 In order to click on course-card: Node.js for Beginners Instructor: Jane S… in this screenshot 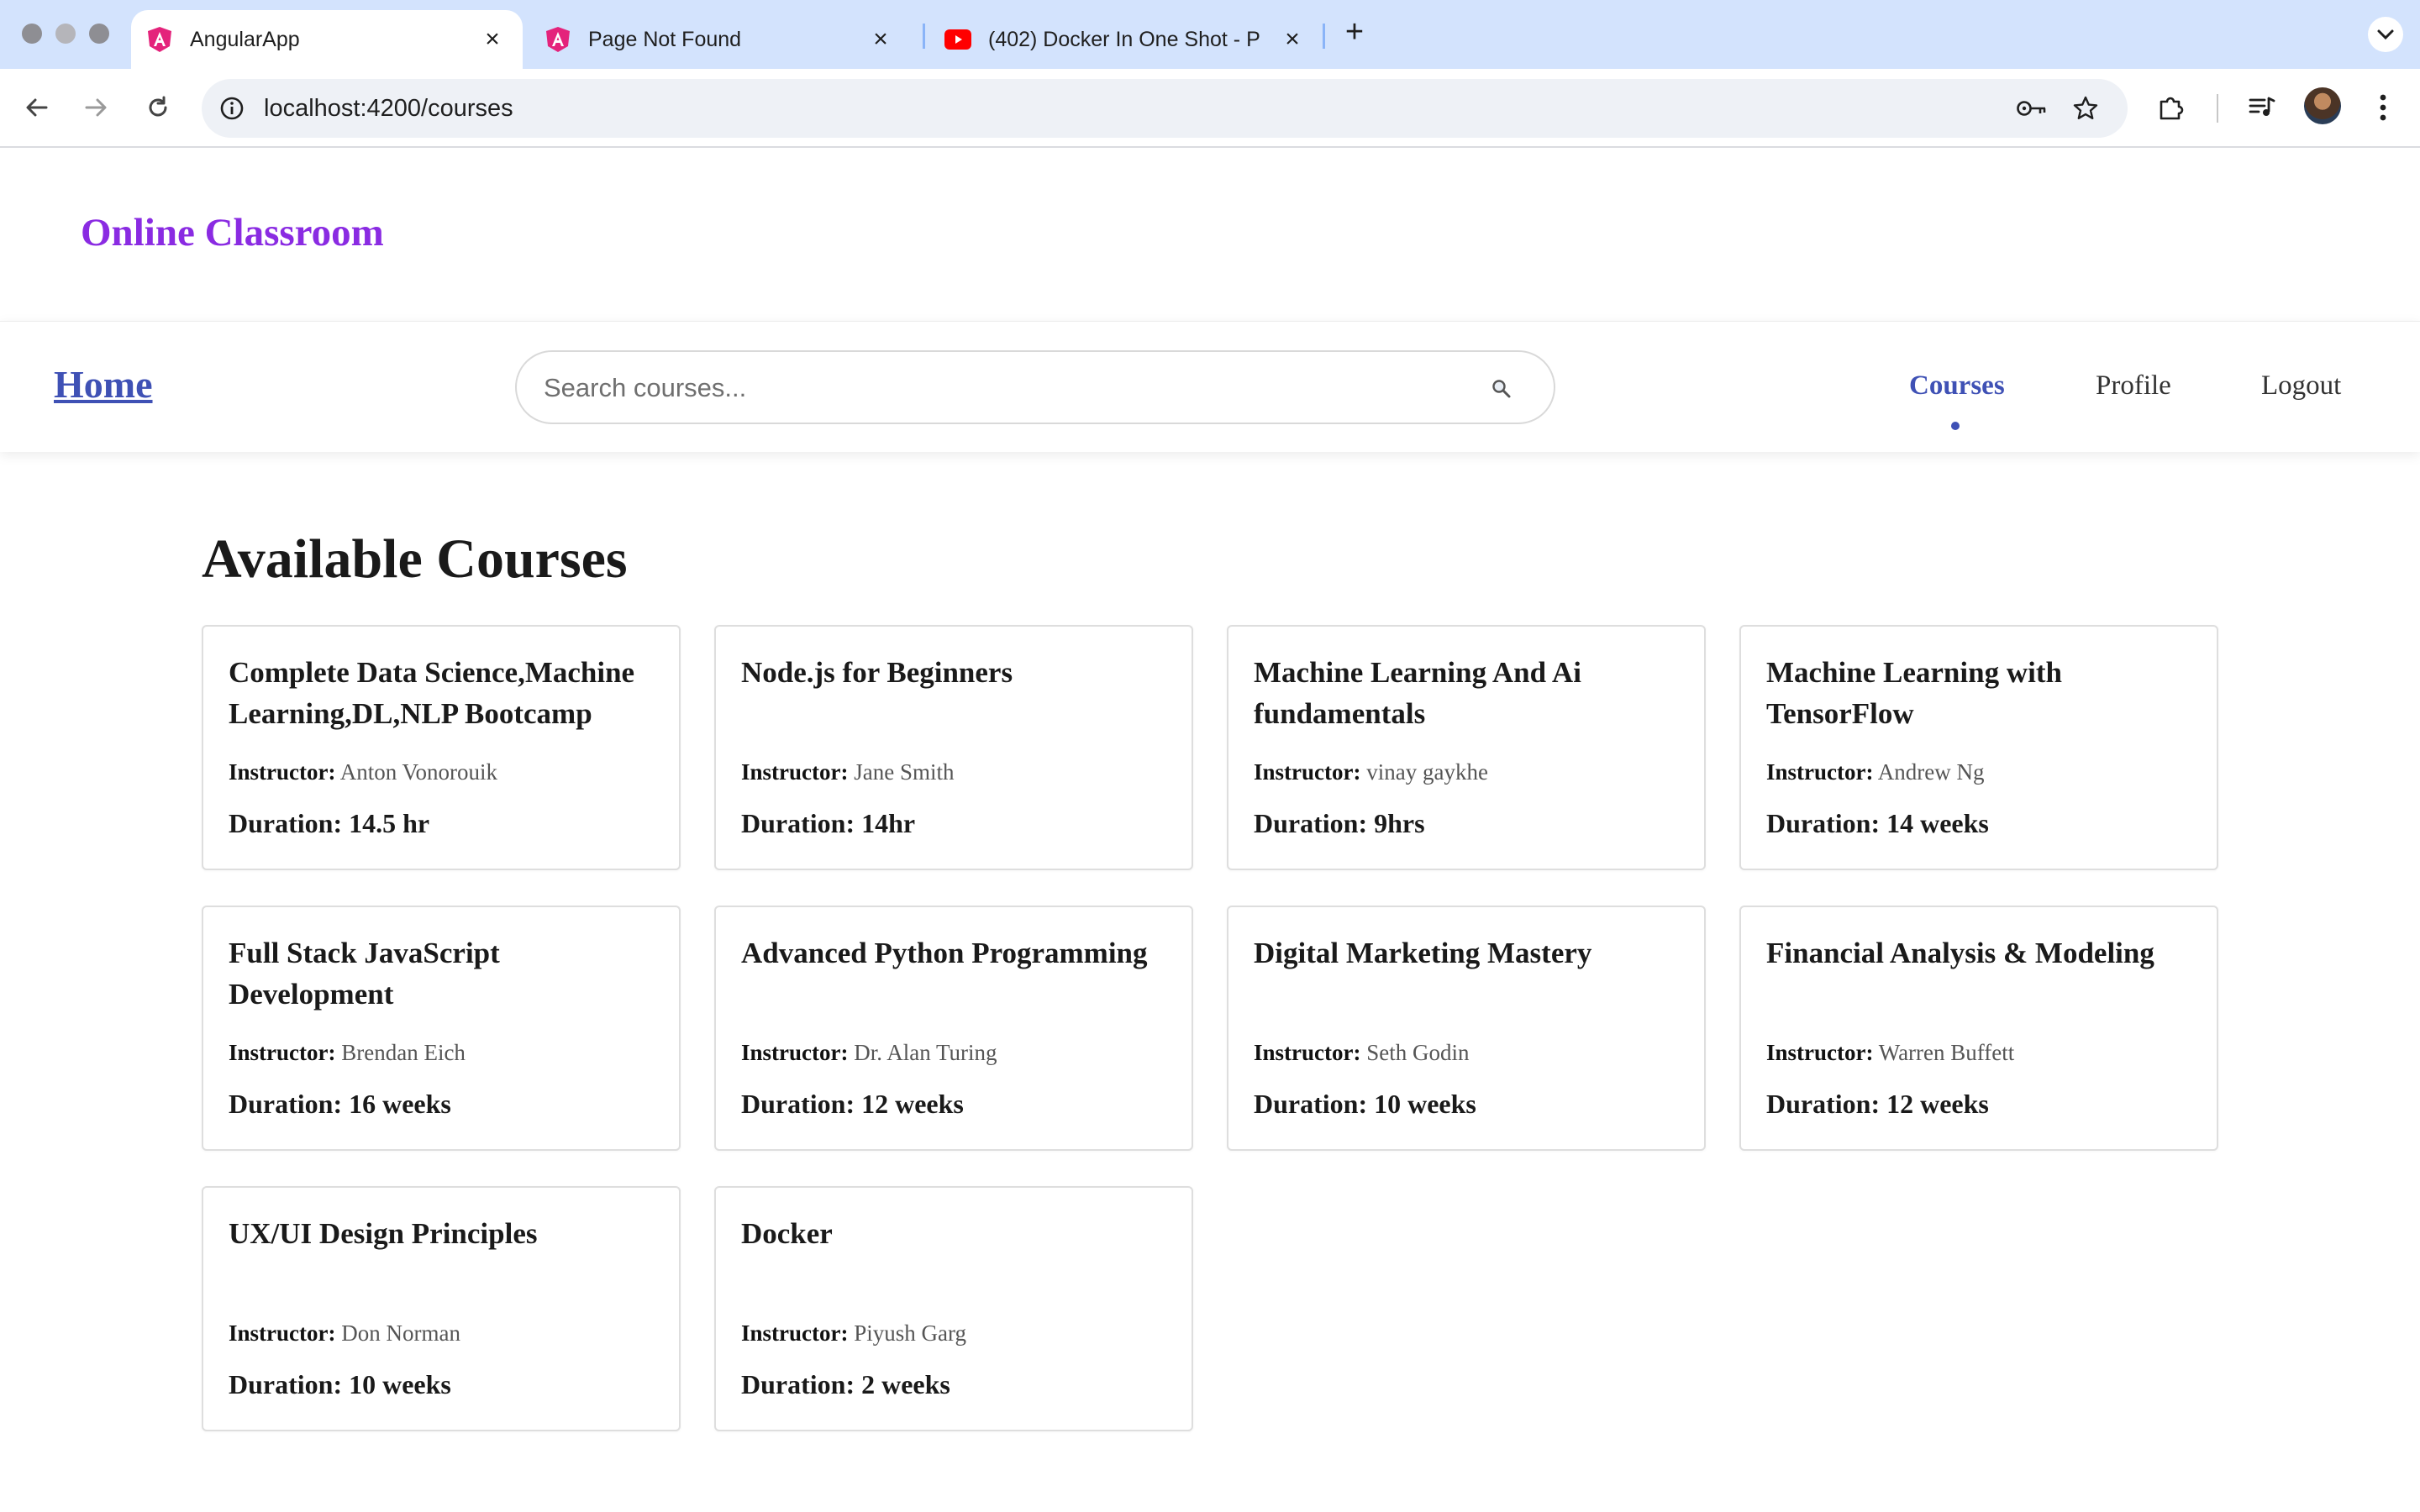, I will do `click(954, 747)`.